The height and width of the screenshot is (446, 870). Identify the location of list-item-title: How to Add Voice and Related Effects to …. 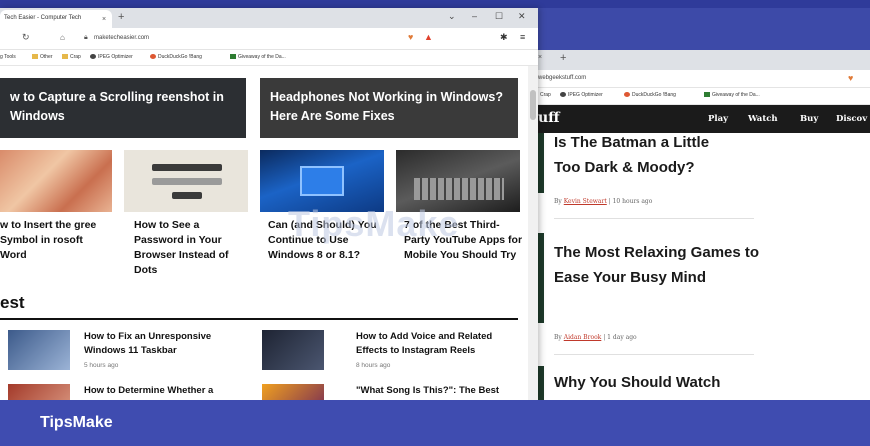
(436, 344).